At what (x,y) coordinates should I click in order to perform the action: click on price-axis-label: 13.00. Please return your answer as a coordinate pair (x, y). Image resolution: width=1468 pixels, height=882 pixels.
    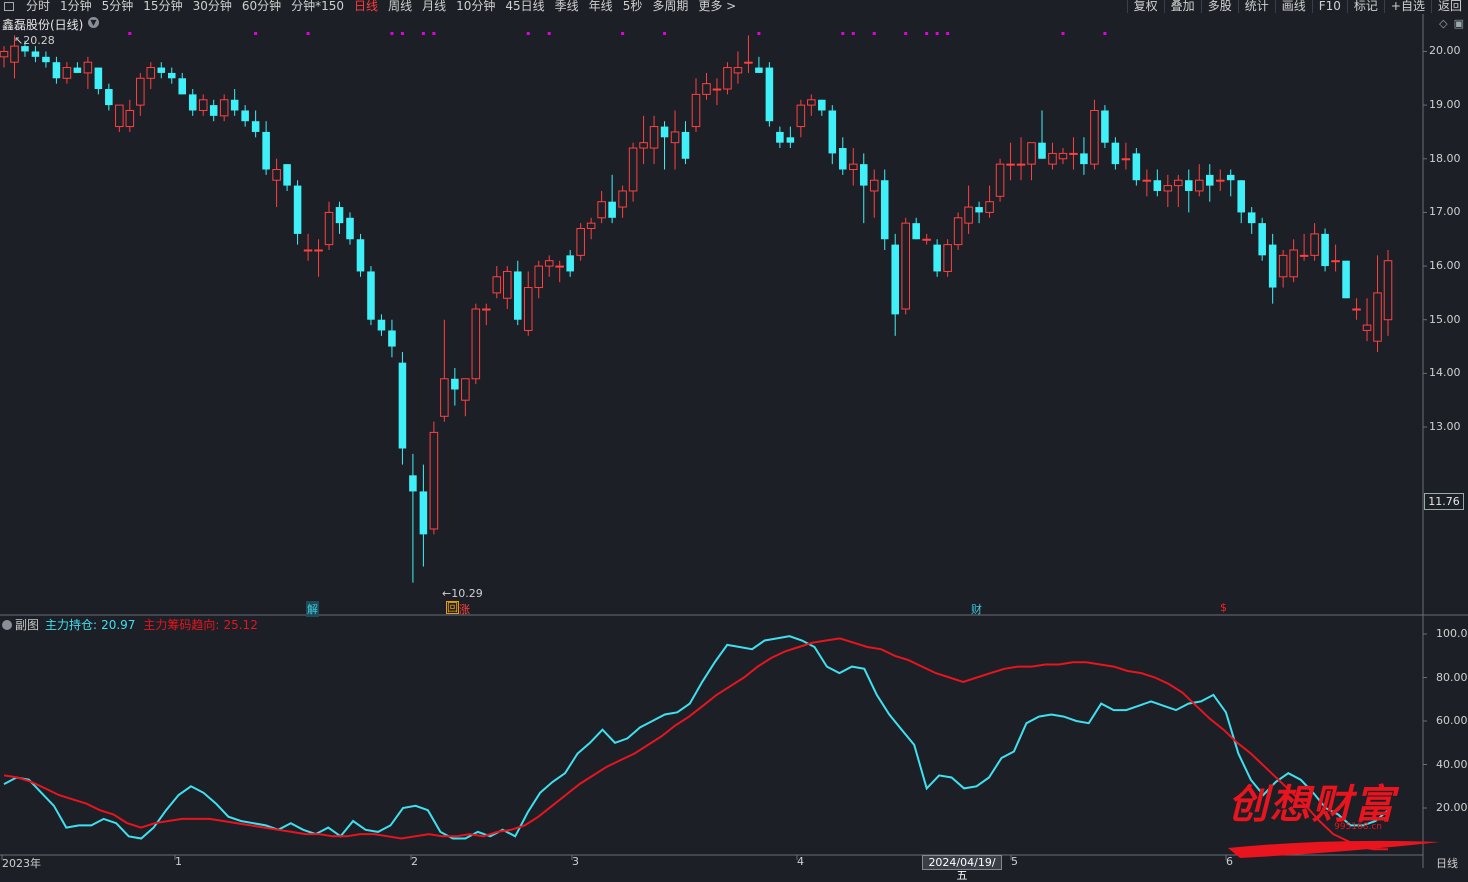
    Looking at the image, I should click on (1445, 427).